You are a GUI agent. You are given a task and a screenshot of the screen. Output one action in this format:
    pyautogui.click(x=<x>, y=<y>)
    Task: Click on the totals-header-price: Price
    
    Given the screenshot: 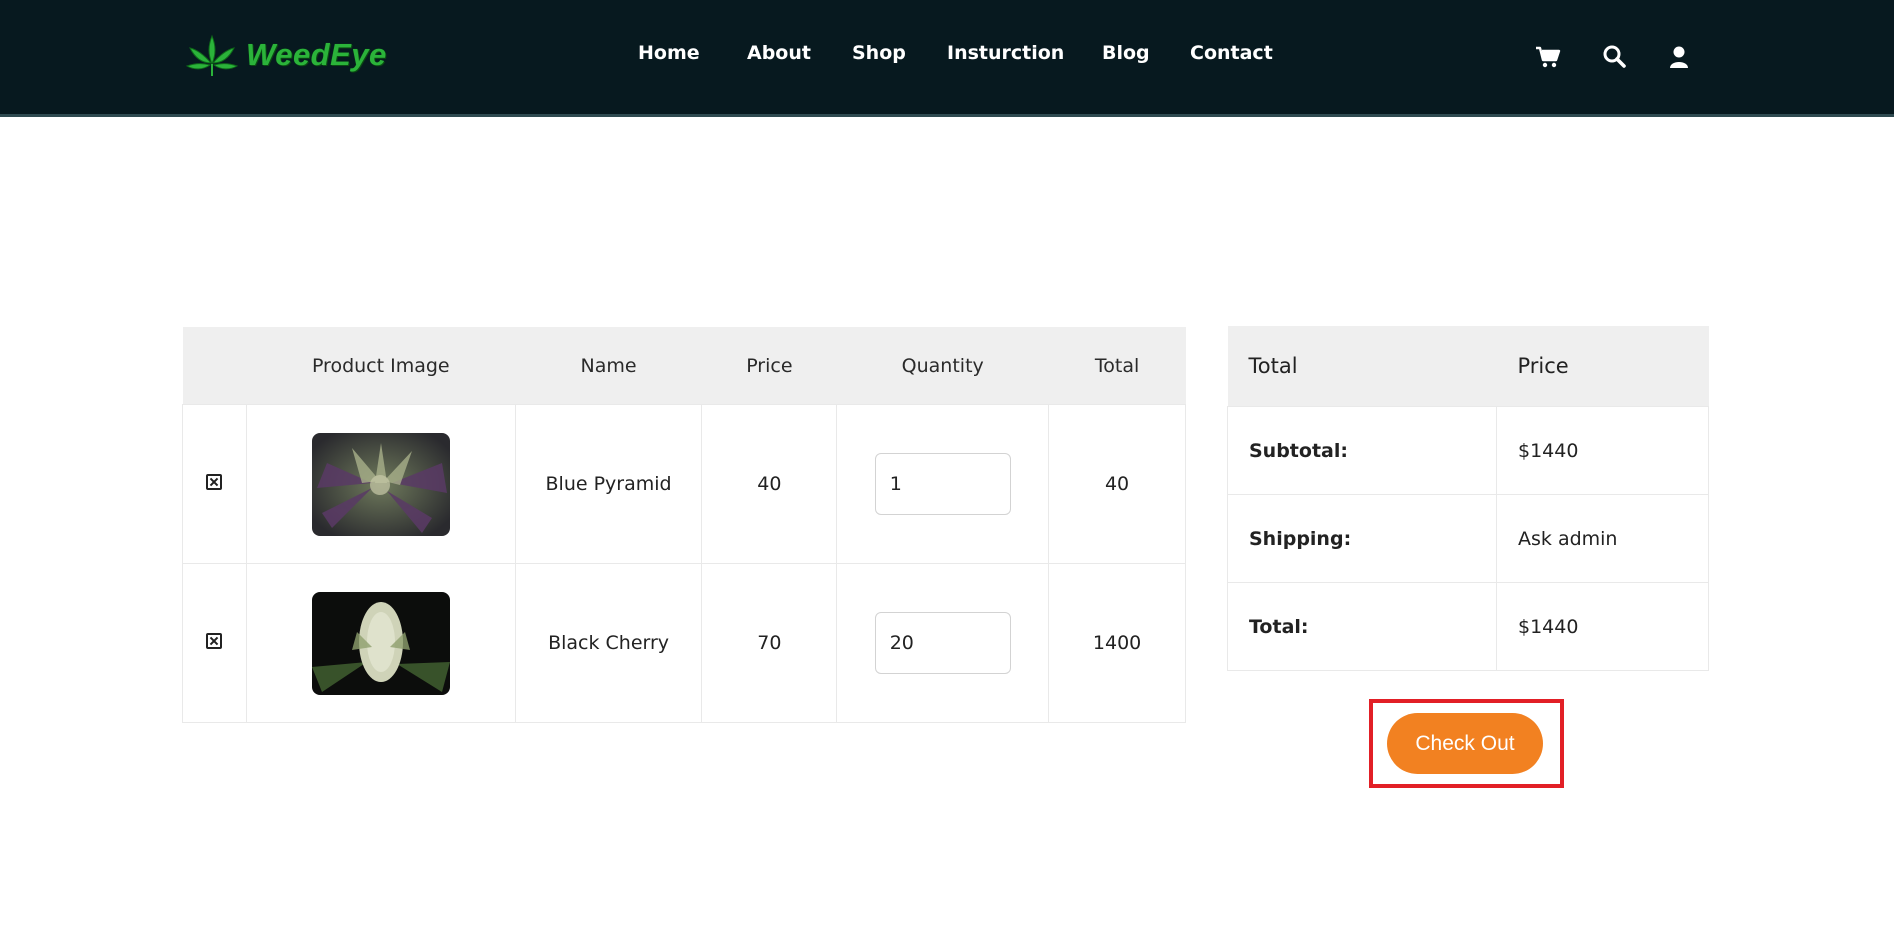 What is the action you would take?
    pyautogui.click(x=1602, y=366)
    